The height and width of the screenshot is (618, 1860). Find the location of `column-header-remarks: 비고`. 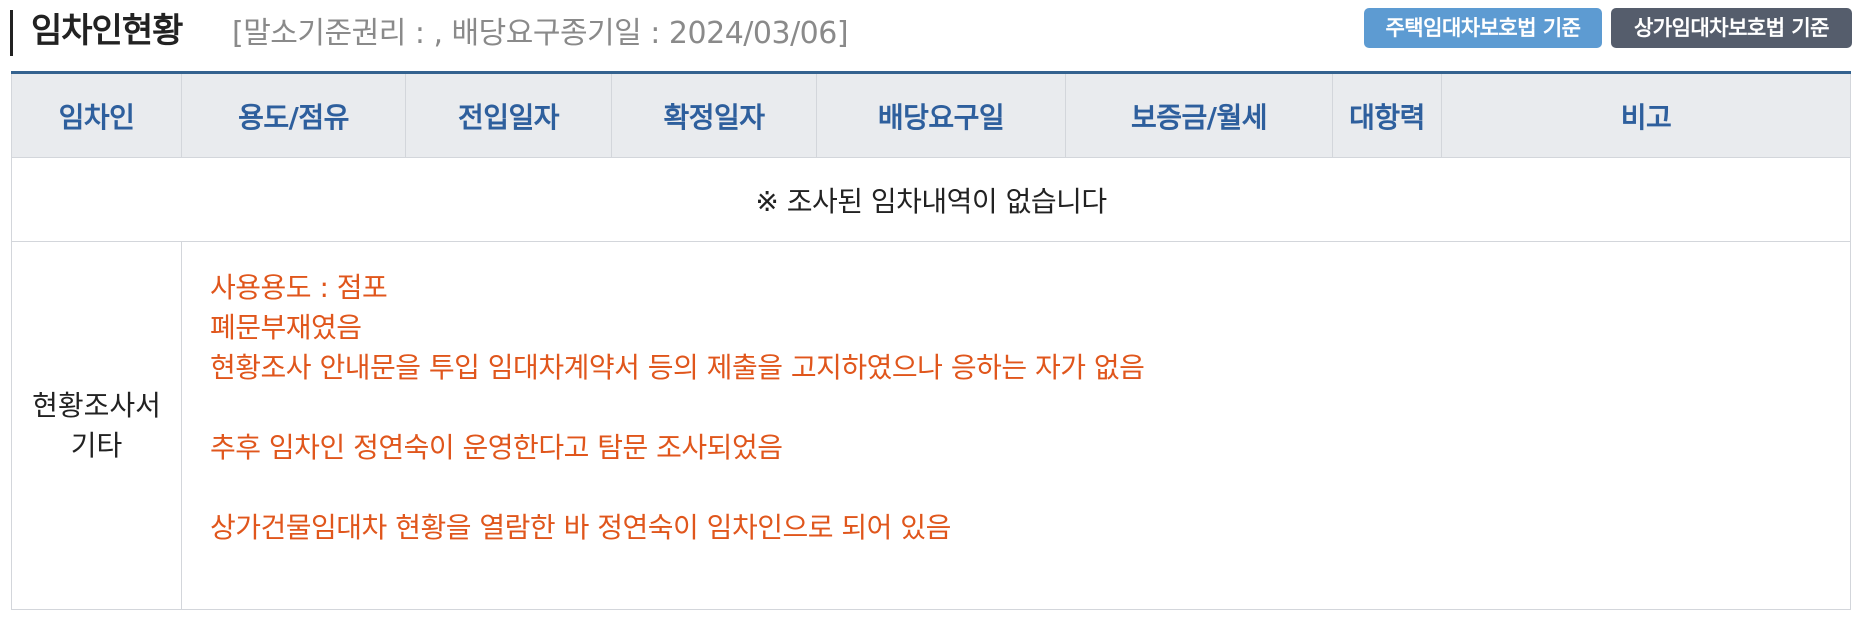

column-header-remarks: 비고 is located at coordinates (1646, 114).